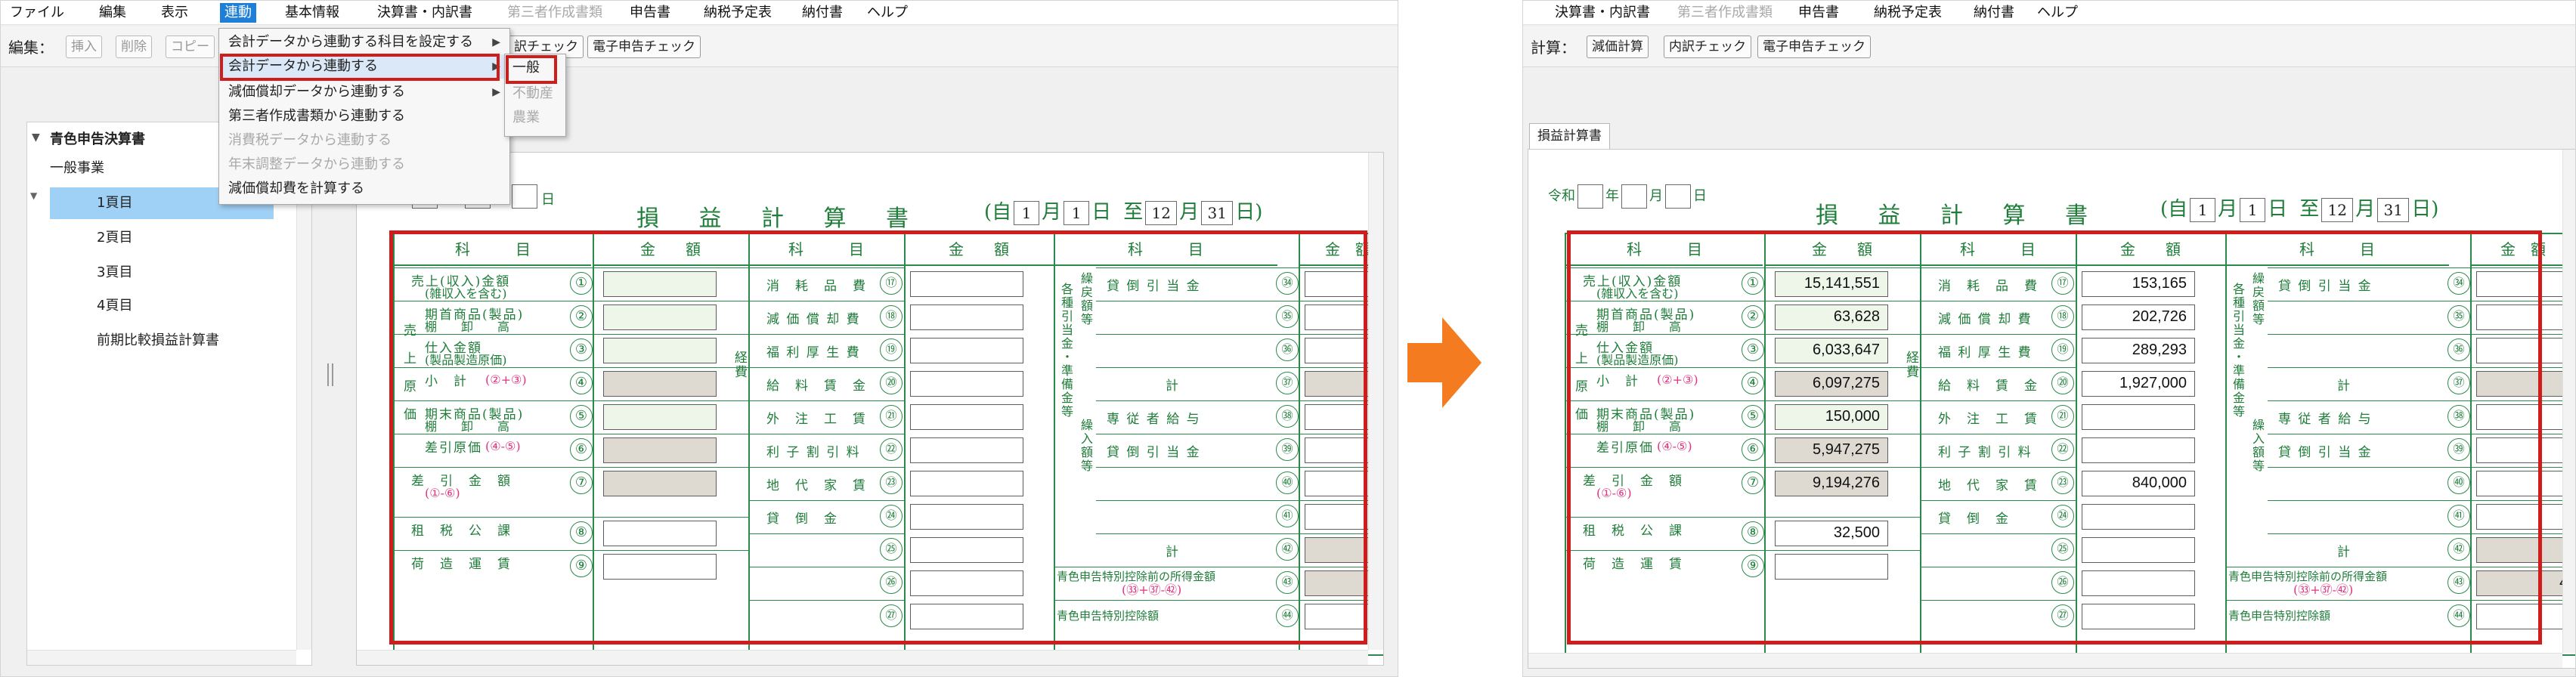 The height and width of the screenshot is (677, 2576). What do you see at coordinates (364, 92) in the screenshot?
I see `menu-item-link-depreciation: 減価償却データから連動する ▶` at bounding box center [364, 92].